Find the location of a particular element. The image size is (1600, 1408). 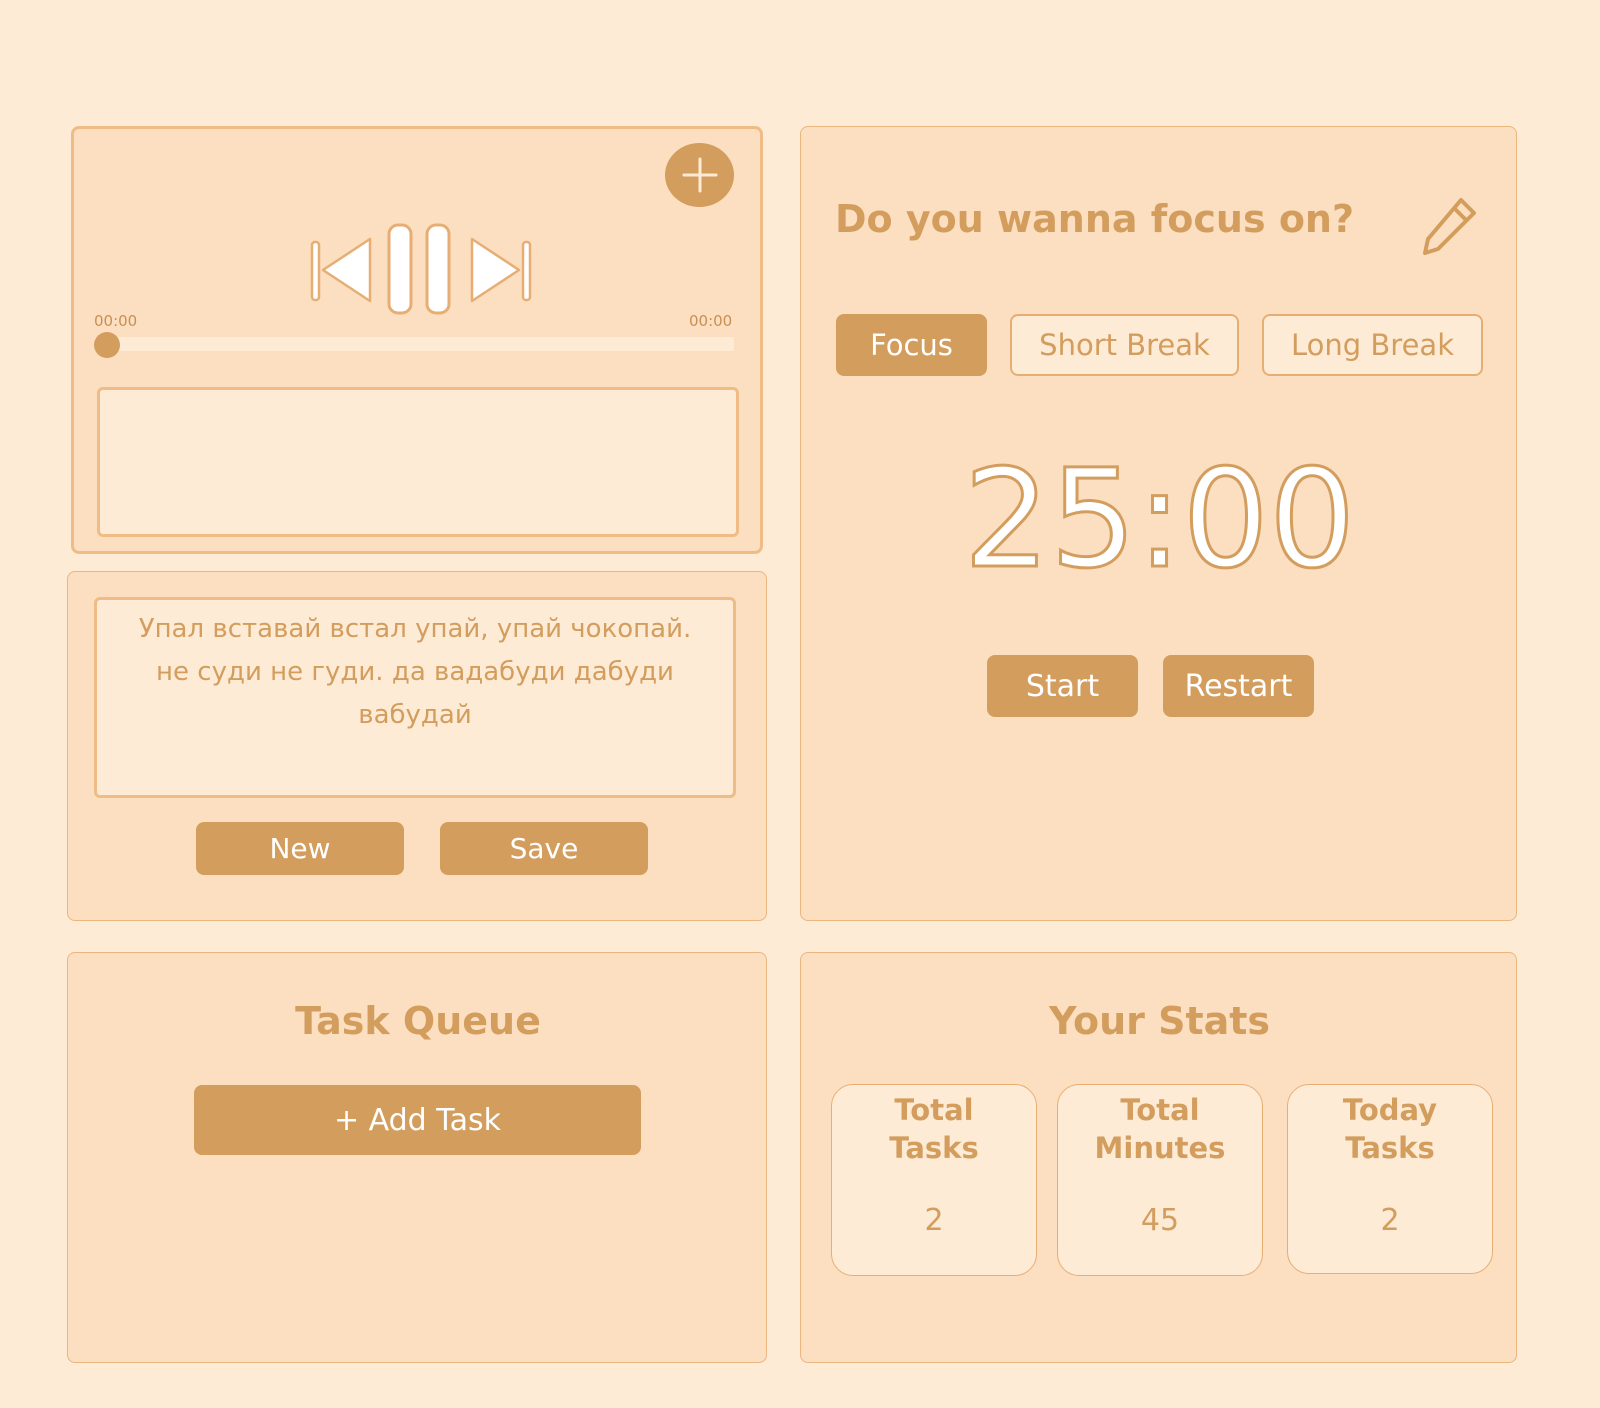

timer-display: 25:00 is located at coordinates (1159, 520).